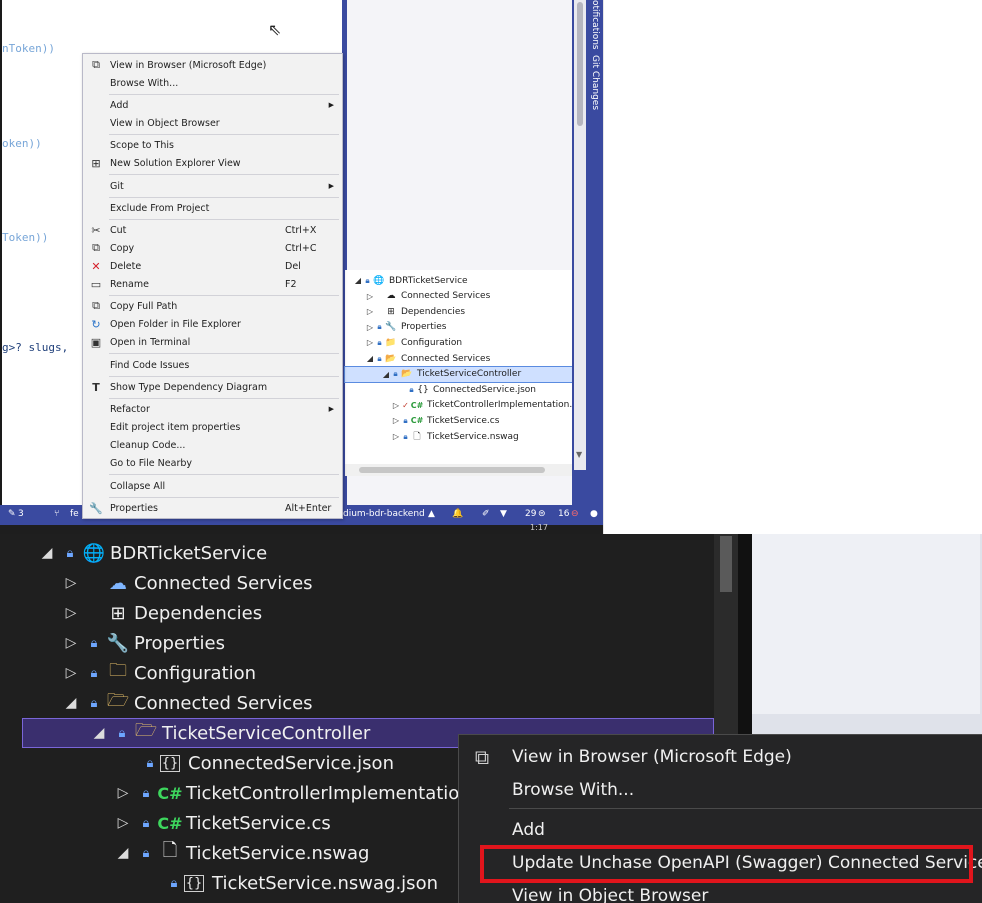 This screenshot has width=982, height=903. I want to click on tree-item: ▷ 🔒︎ C# TicketControllerImplementation.cs, so click(303, 793).